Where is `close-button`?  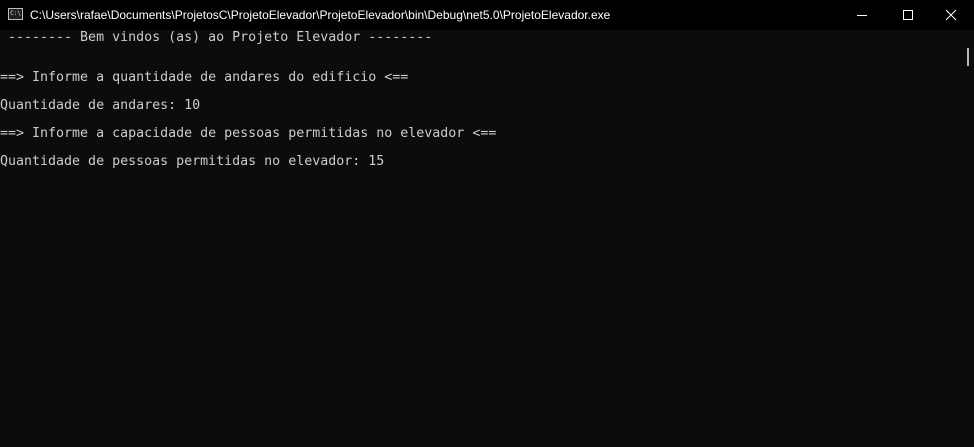
close-button is located at coordinates (951, 15).